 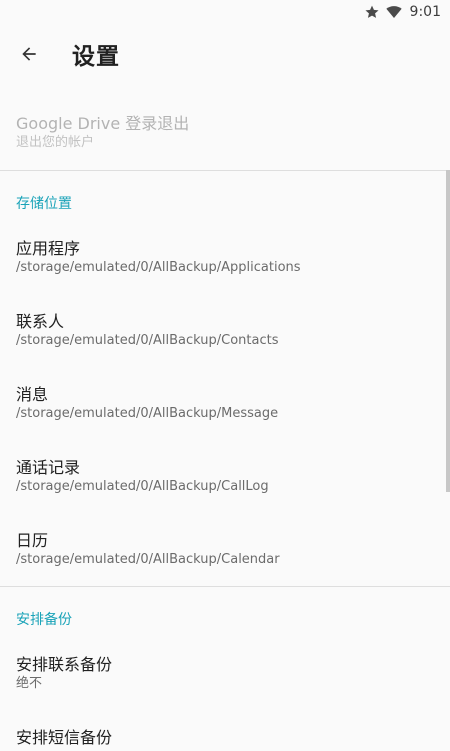 I want to click on category-storage-location: 存储位置, so click(x=44, y=204).